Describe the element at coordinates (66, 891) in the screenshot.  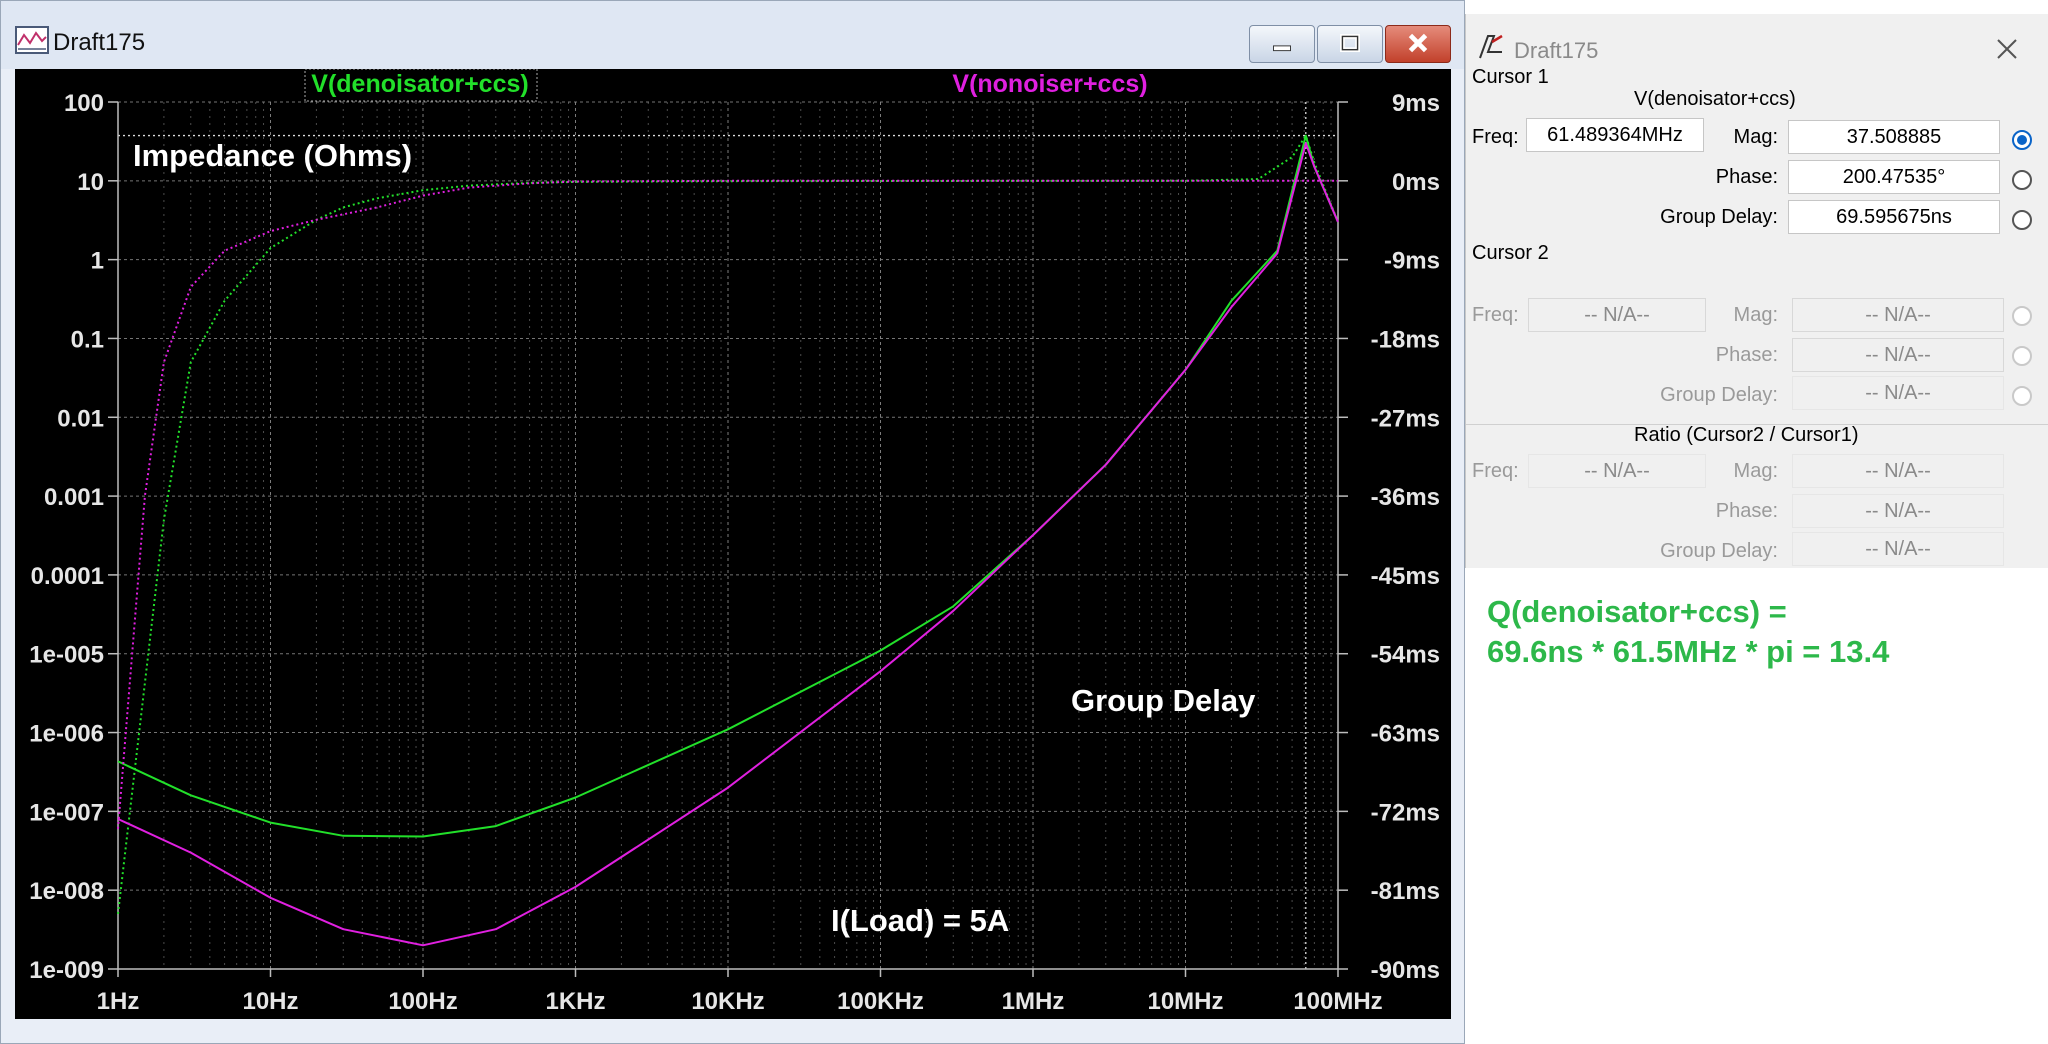
I see `left-tick-label: 1e-008` at that location.